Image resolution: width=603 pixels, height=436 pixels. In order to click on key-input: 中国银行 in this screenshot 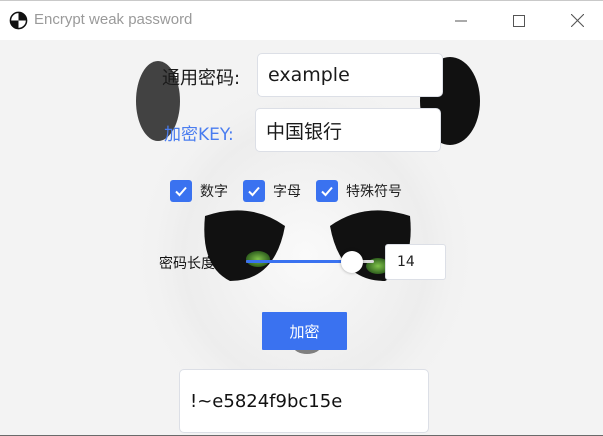, I will do `click(348, 130)`.